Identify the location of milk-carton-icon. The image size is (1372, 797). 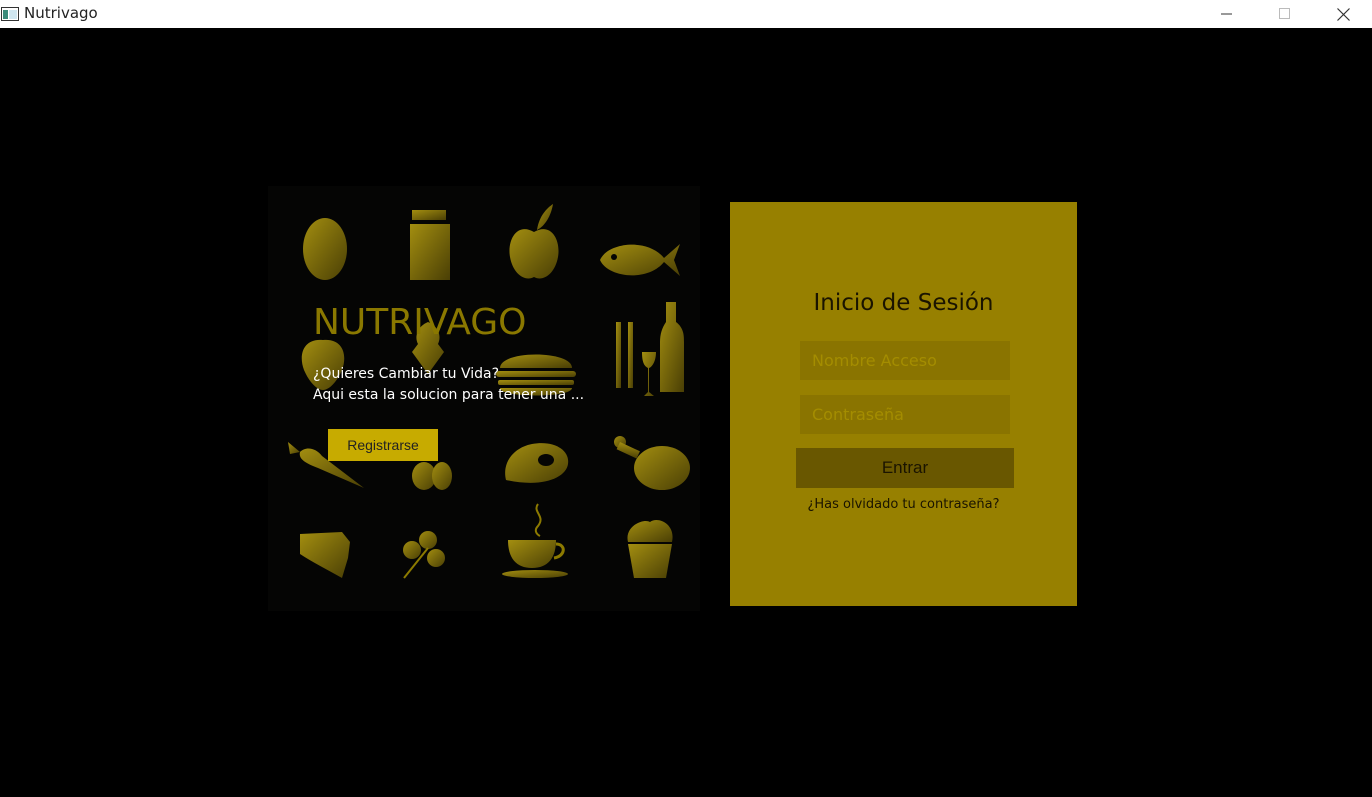
(430, 246).